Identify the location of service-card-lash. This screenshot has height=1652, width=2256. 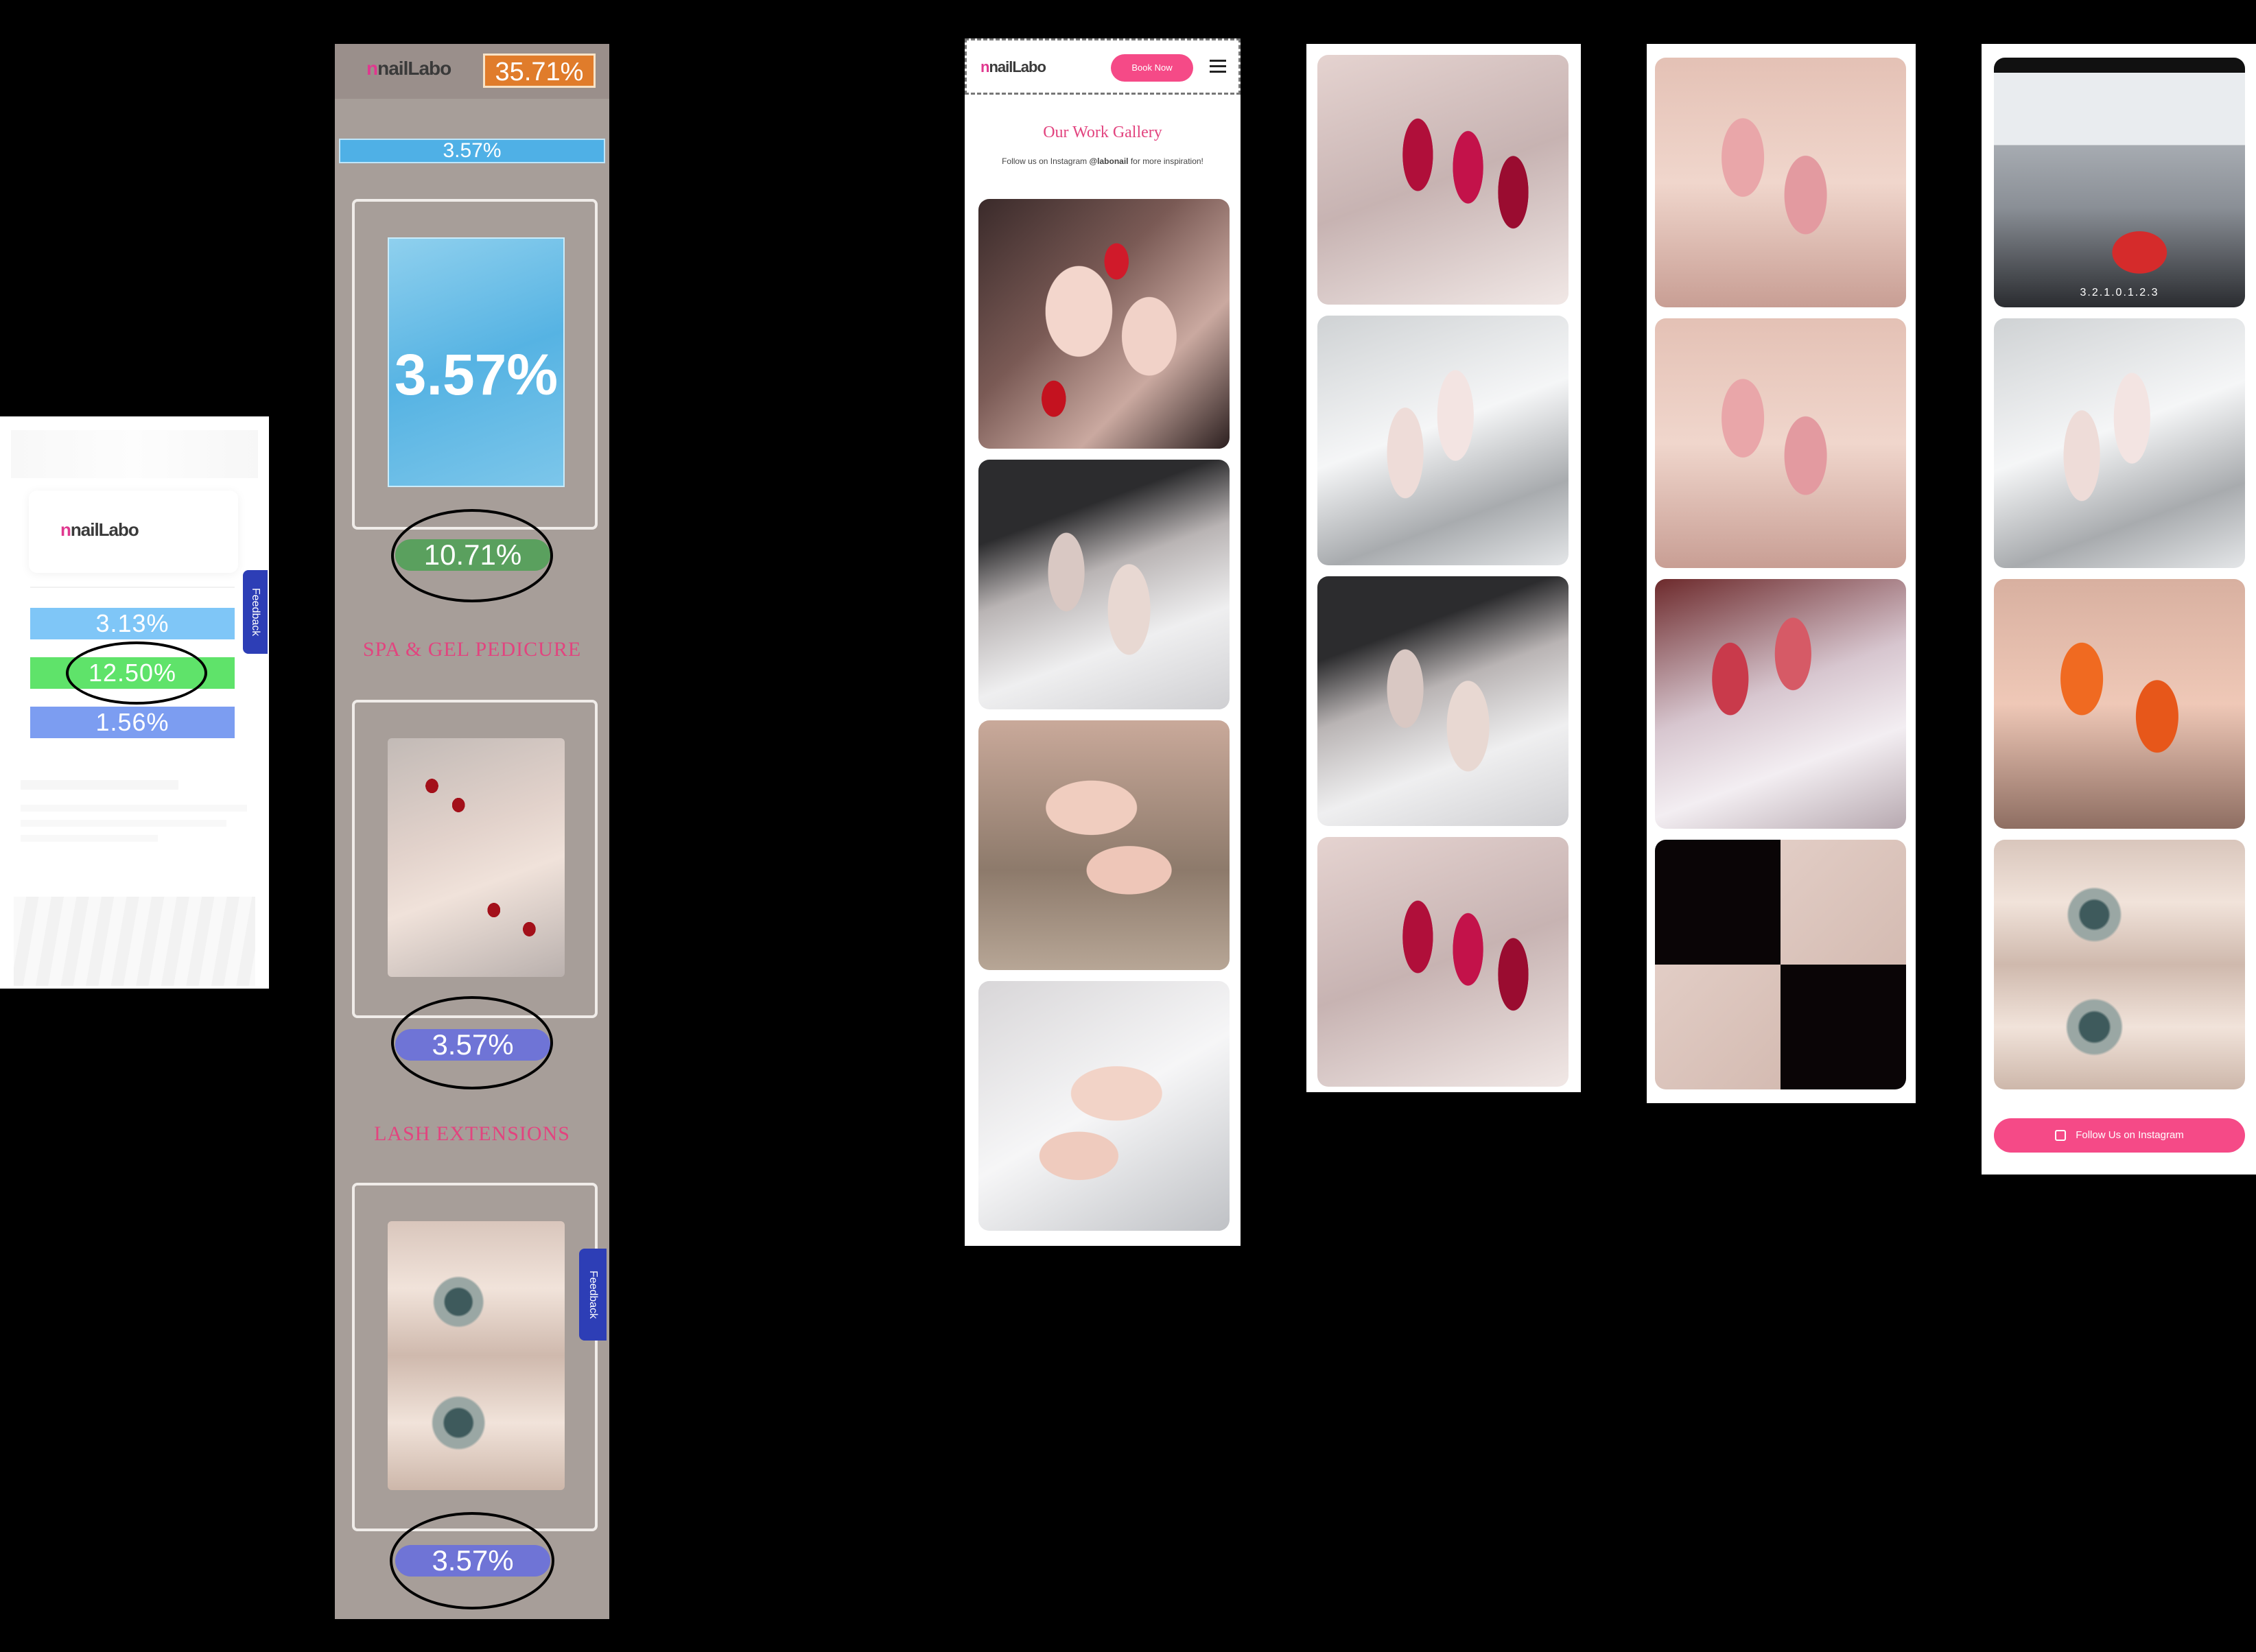
(475, 1357).